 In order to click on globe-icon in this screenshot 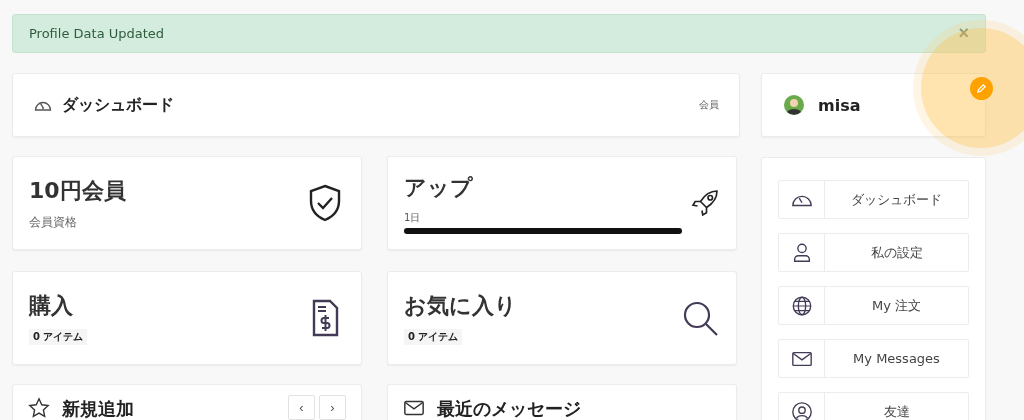, I will do `click(801, 305)`.